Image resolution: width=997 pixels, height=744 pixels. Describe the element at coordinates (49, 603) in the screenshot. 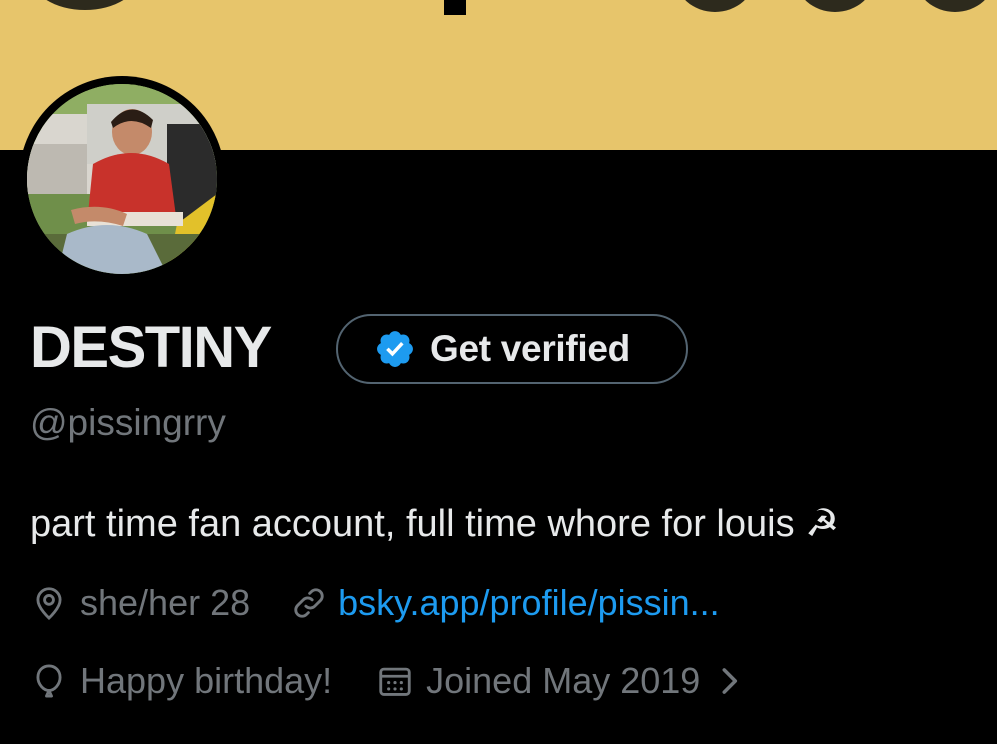

I see `location-pin-icon` at that location.